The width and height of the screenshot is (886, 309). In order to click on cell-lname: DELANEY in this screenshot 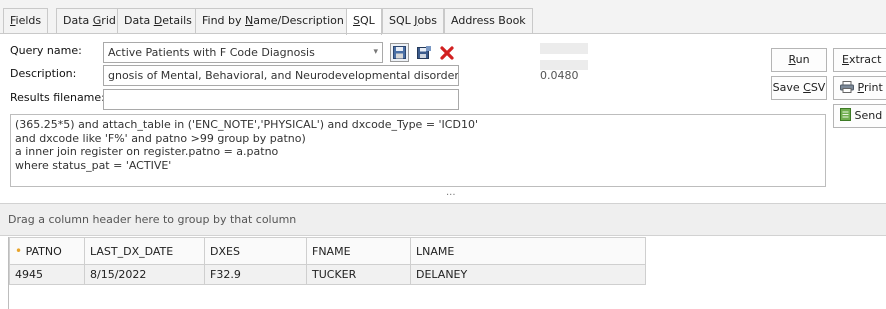, I will do `click(528, 274)`.